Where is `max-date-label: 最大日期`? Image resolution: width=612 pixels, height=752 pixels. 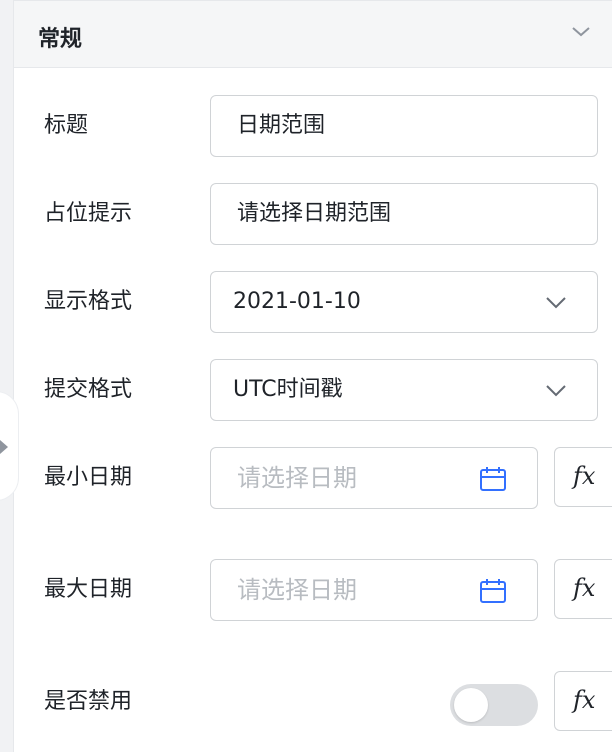 max-date-label: 最大日期 is located at coordinates (88, 589).